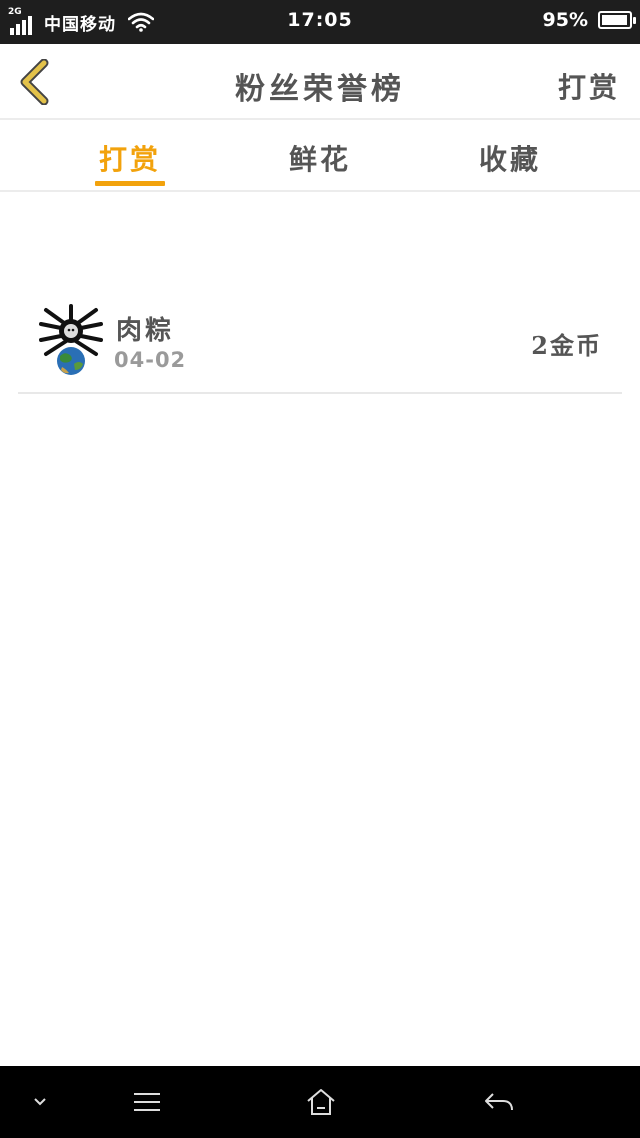 This screenshot has height=1138, width=640. I want to click on header: 粉丝荣誉榜 打赏, so click(320, 82).